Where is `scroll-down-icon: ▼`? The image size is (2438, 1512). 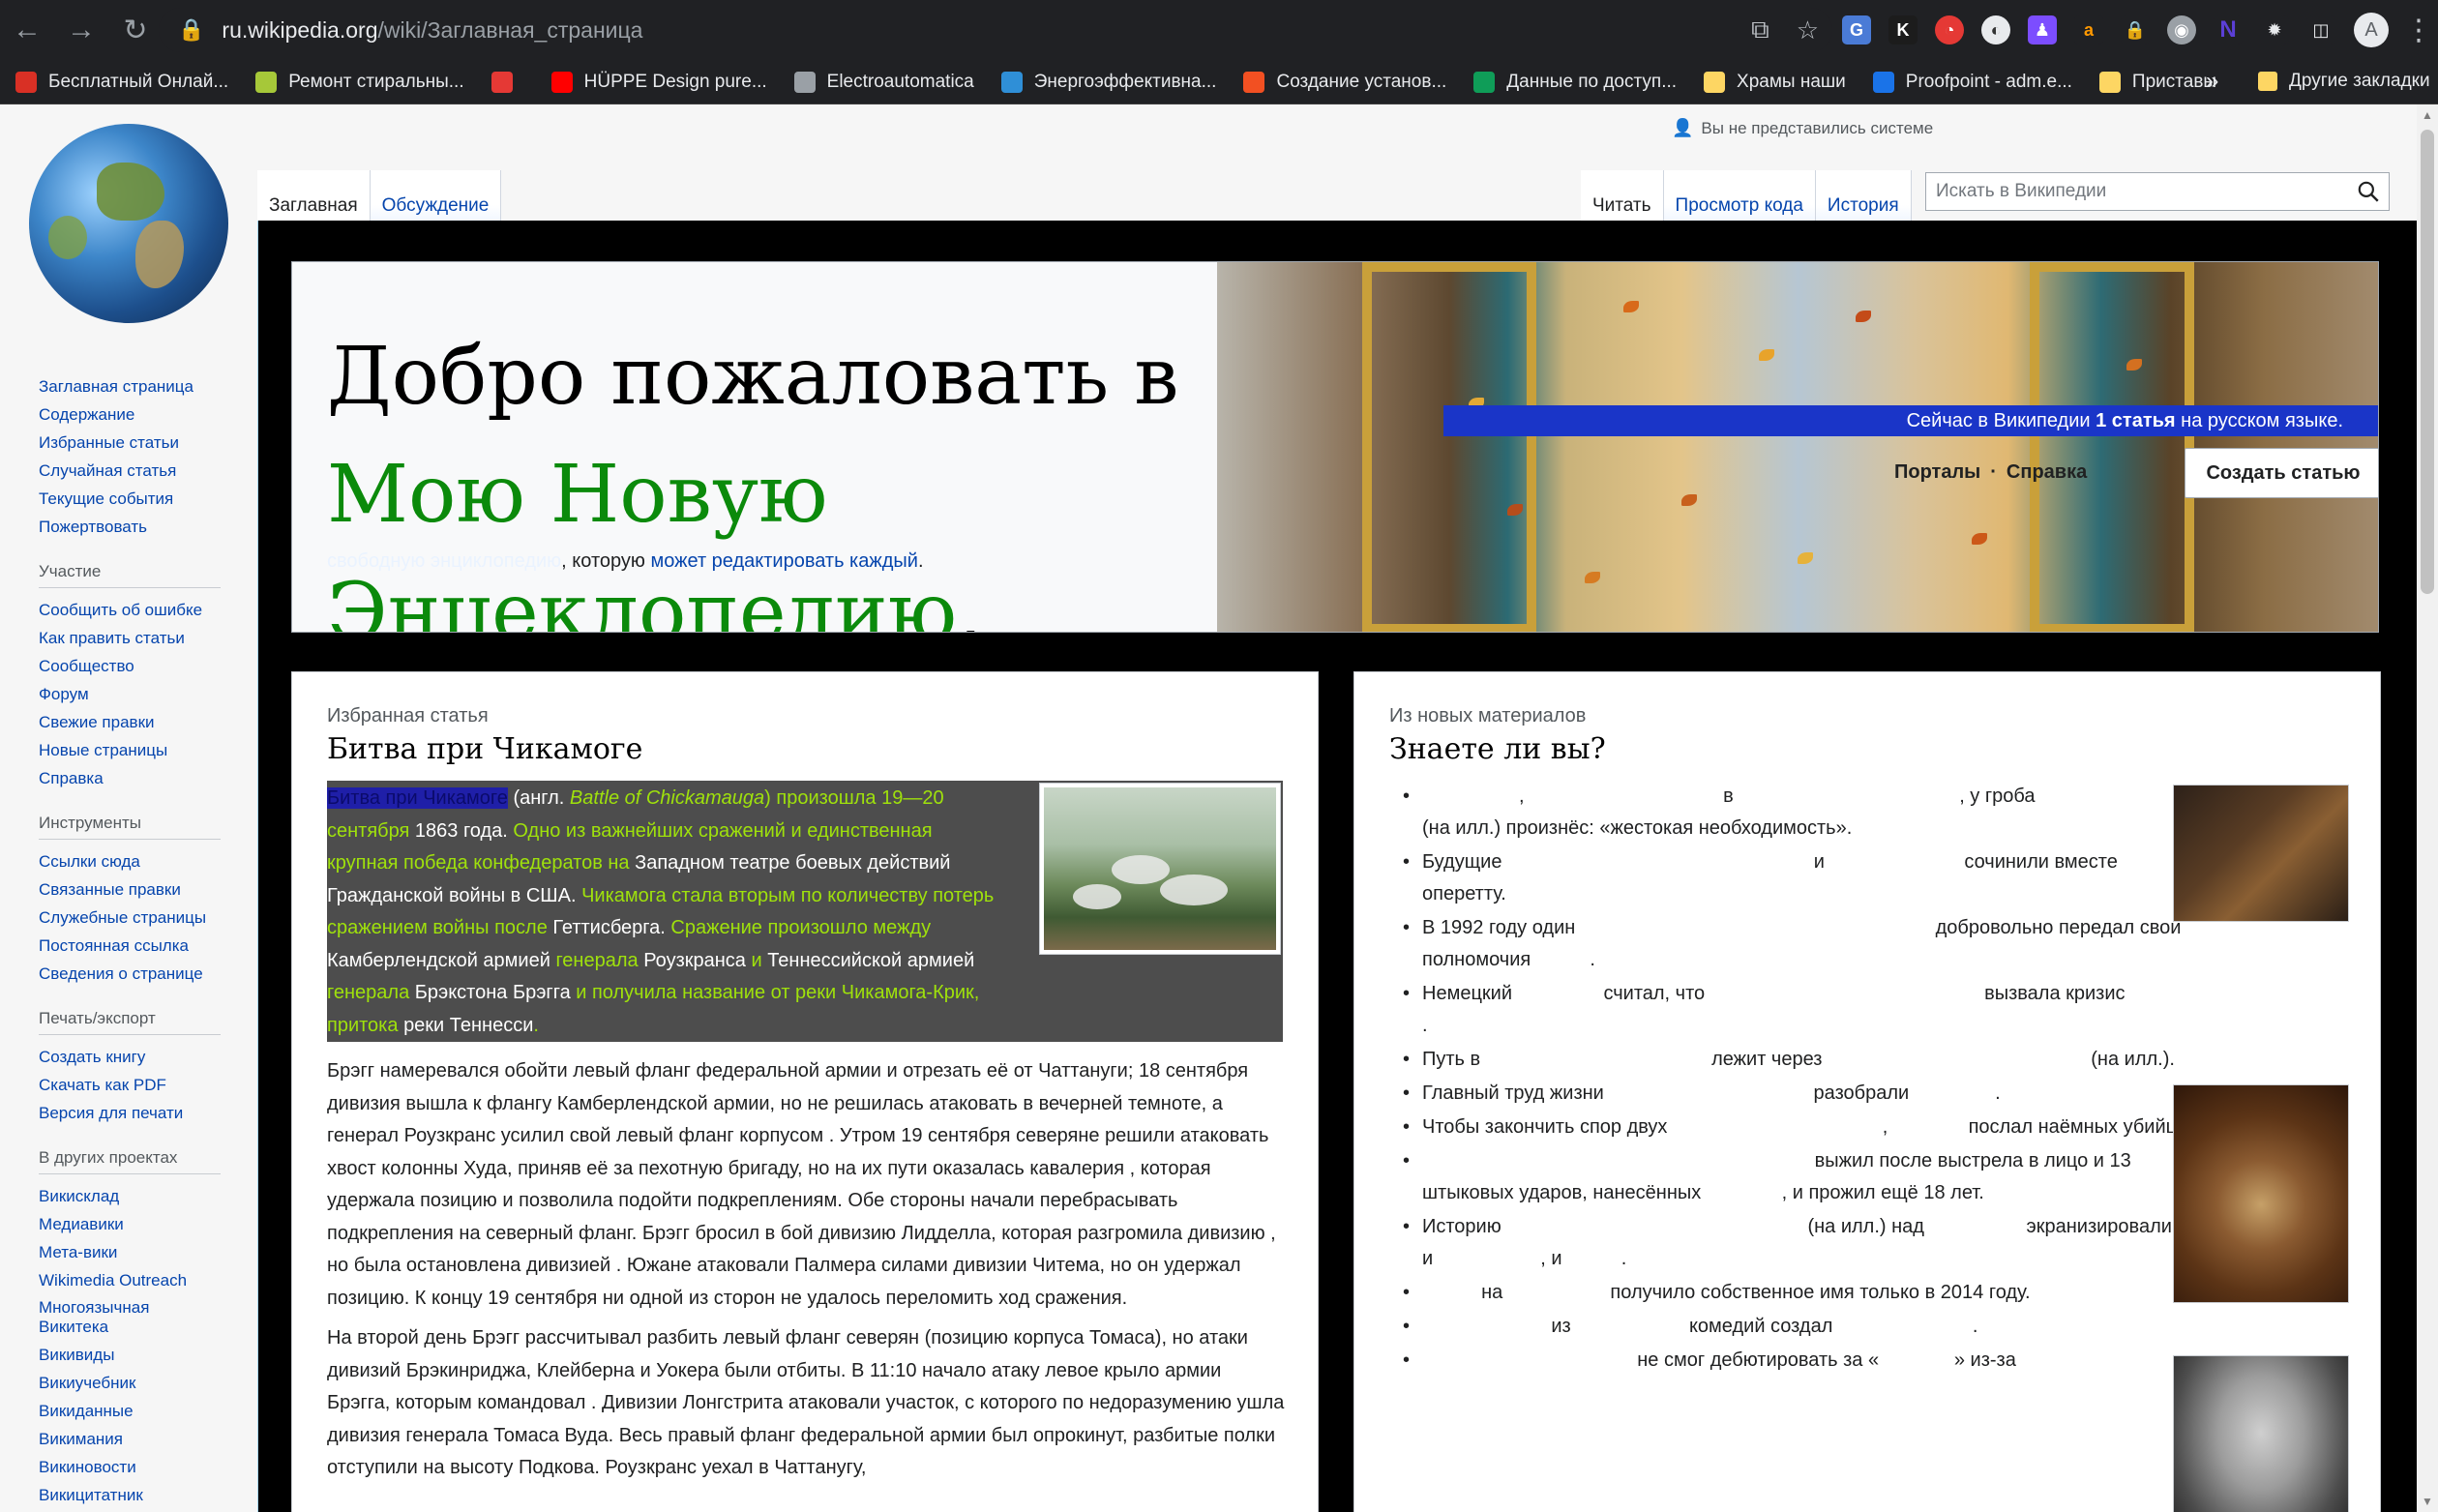 scroll-down-icon: ▼ is located at coordinates (2427, 1502).